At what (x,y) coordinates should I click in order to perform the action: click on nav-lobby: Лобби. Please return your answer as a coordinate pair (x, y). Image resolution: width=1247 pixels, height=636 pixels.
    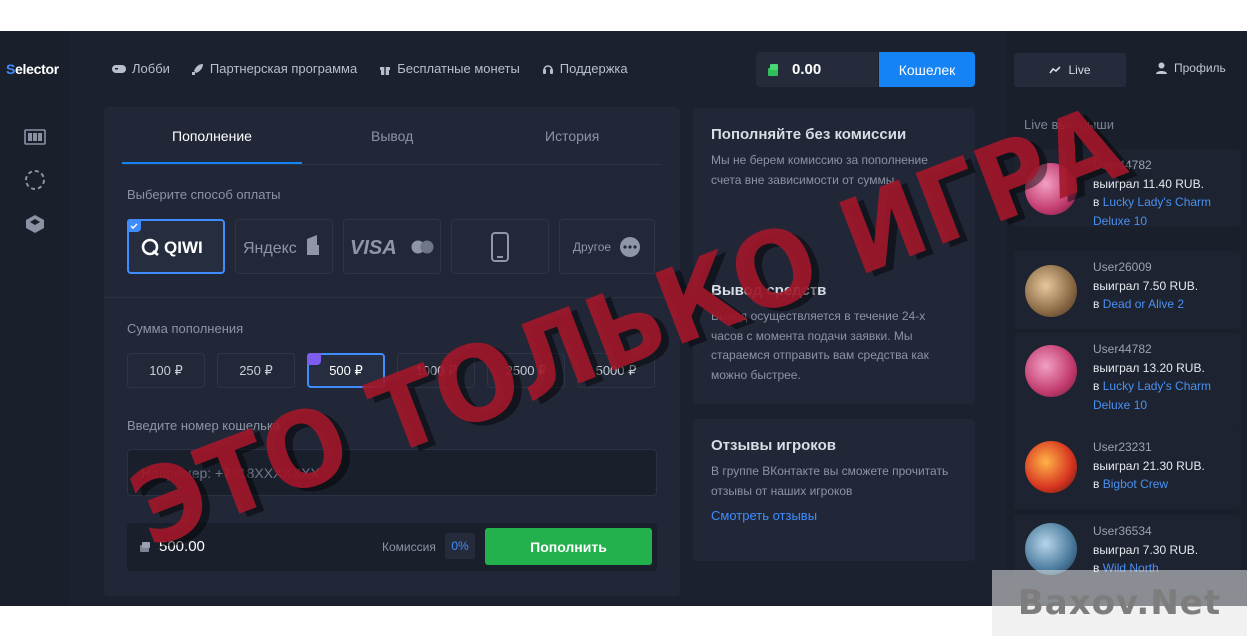
    Looking at the image, I should click on (141, 68).